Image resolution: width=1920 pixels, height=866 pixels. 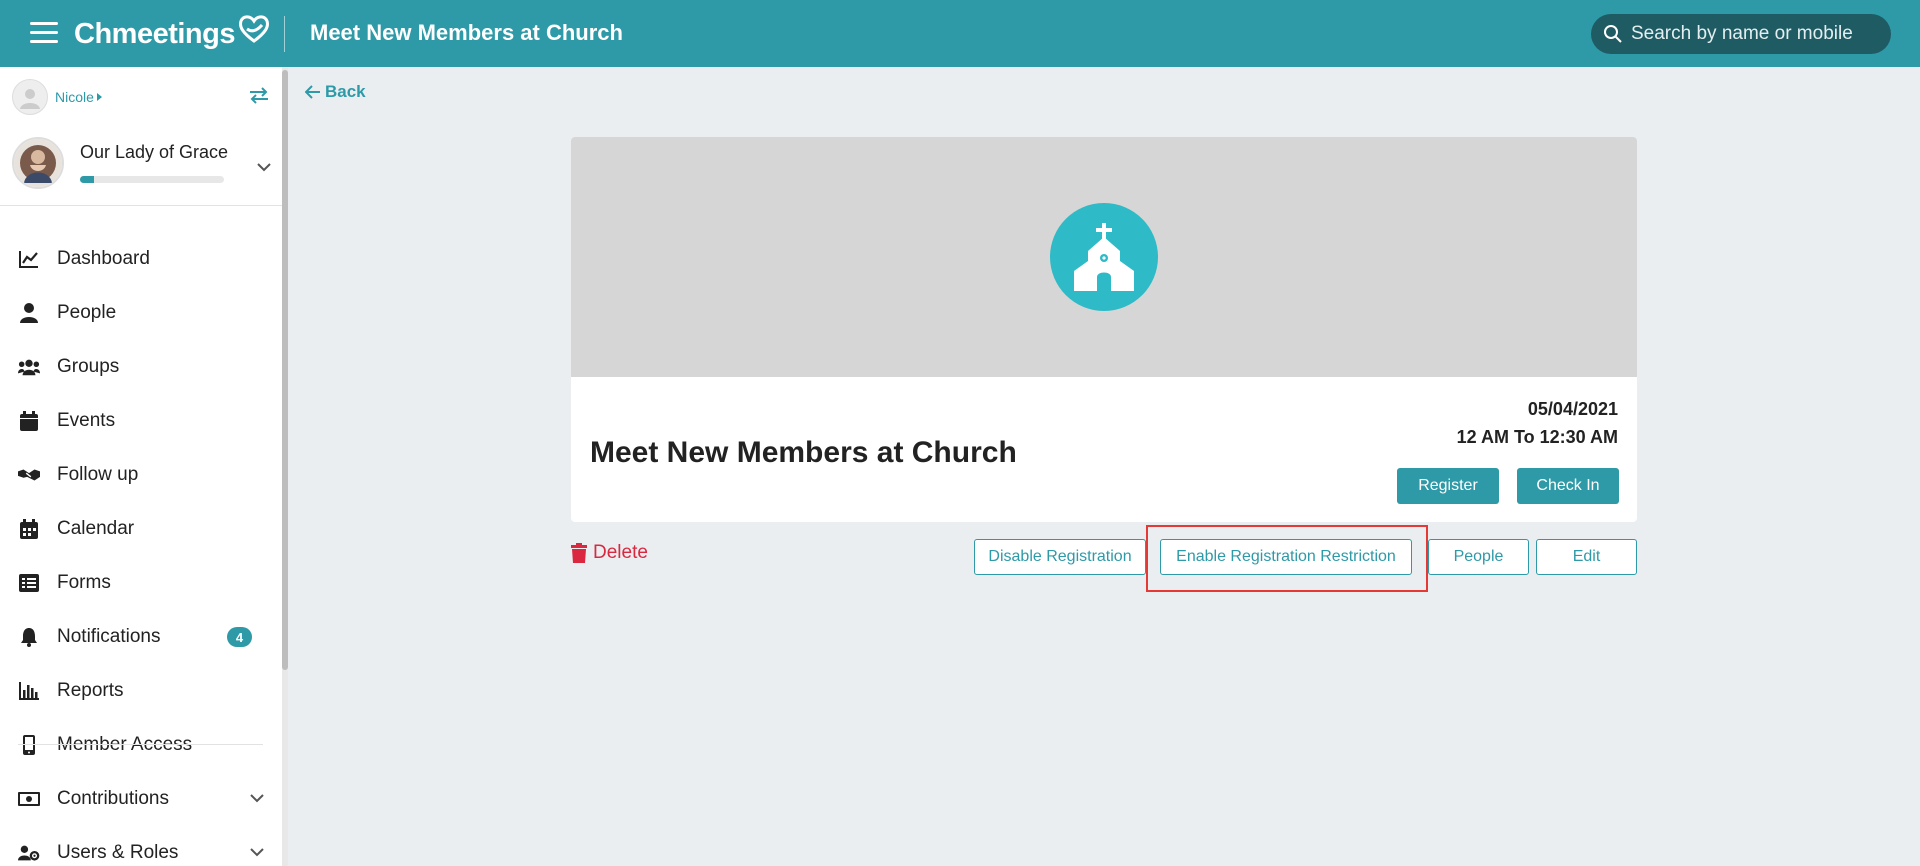 What do you see at coordinates (1448, 486) in the screenshot?
I see `register-button: Register` at bounding box center [1448, 486].